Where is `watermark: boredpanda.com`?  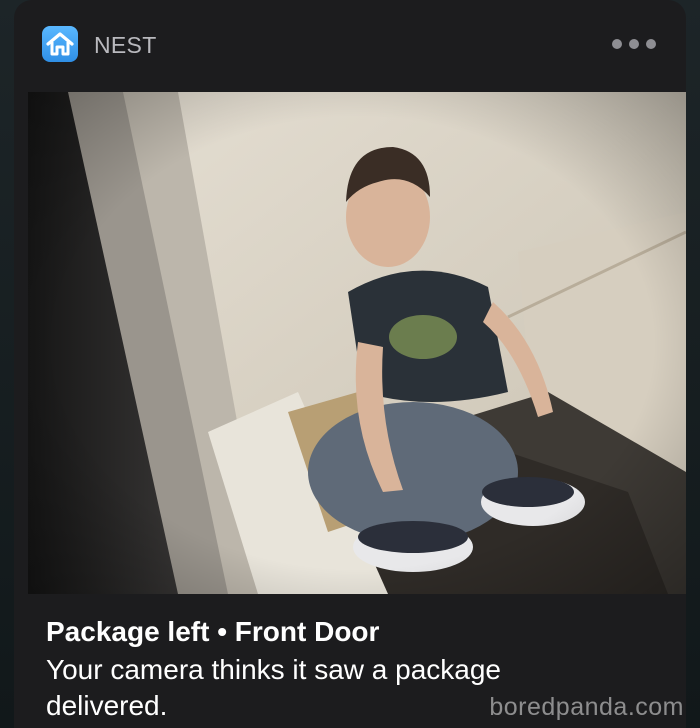
watermark: boredpanda.com is located at coordinates (586, 707).